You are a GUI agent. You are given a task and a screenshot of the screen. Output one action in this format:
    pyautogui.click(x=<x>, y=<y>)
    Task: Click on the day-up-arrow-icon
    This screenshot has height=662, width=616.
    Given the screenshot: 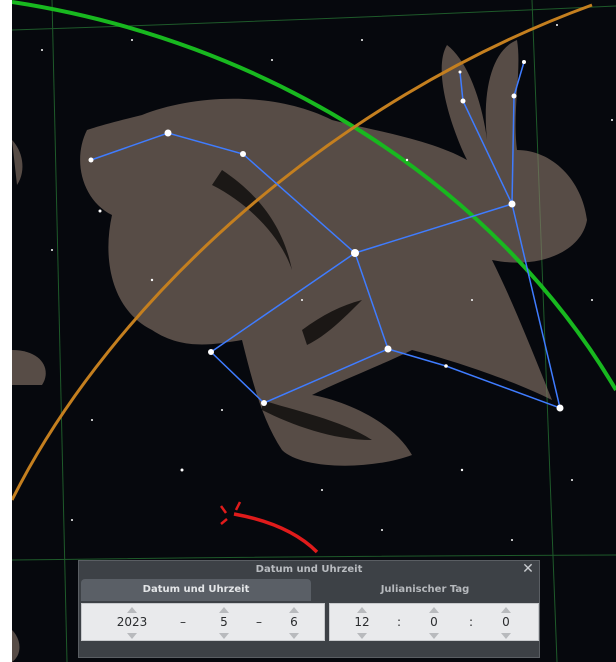 What is the action you would take?
    pyautogui.click(x=294, y=610)
    